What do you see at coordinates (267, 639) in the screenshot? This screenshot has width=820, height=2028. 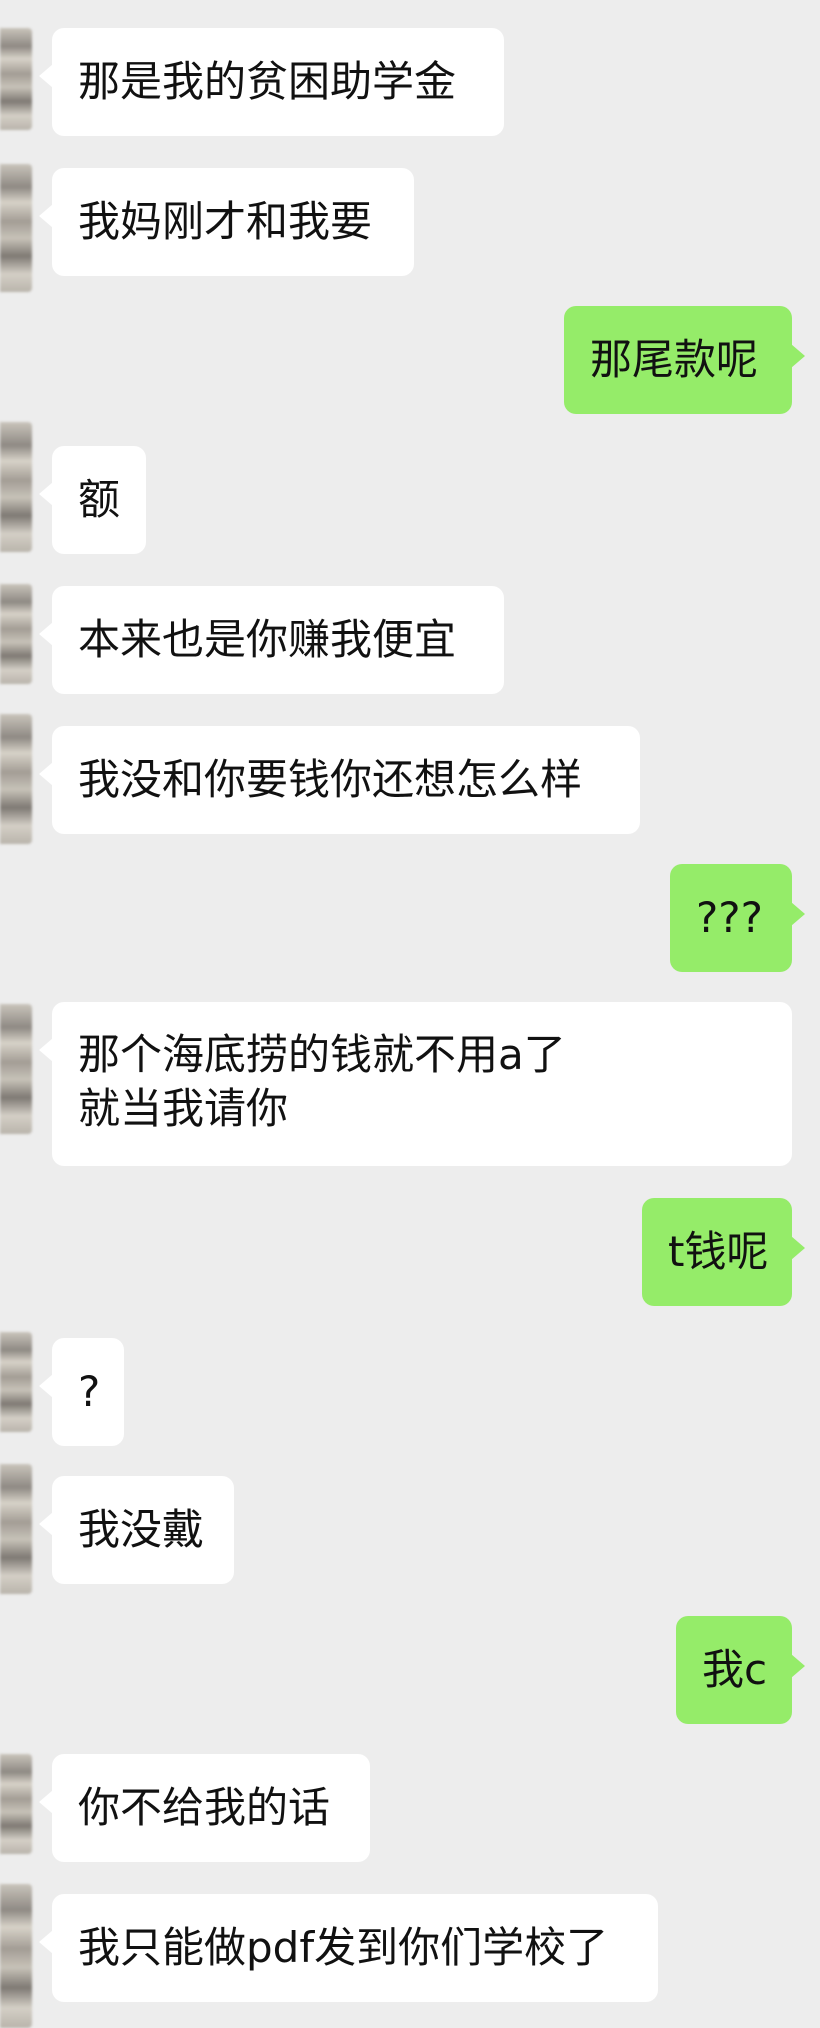 I see `message-text: 本来也是你赚我便宜` at bounding box center [267, 639].